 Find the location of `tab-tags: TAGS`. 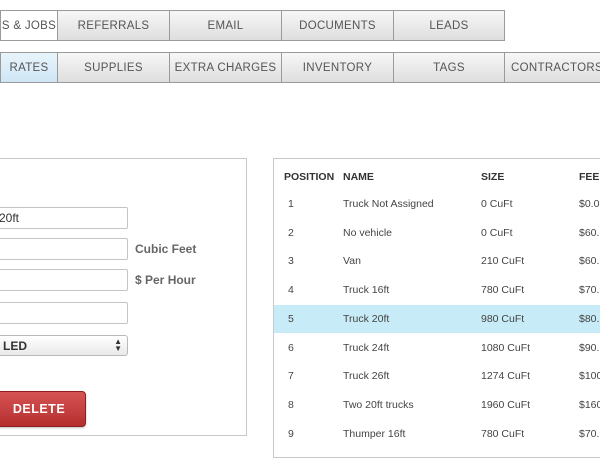

tab-tags: TAGS is located at coordinates (449, 67).